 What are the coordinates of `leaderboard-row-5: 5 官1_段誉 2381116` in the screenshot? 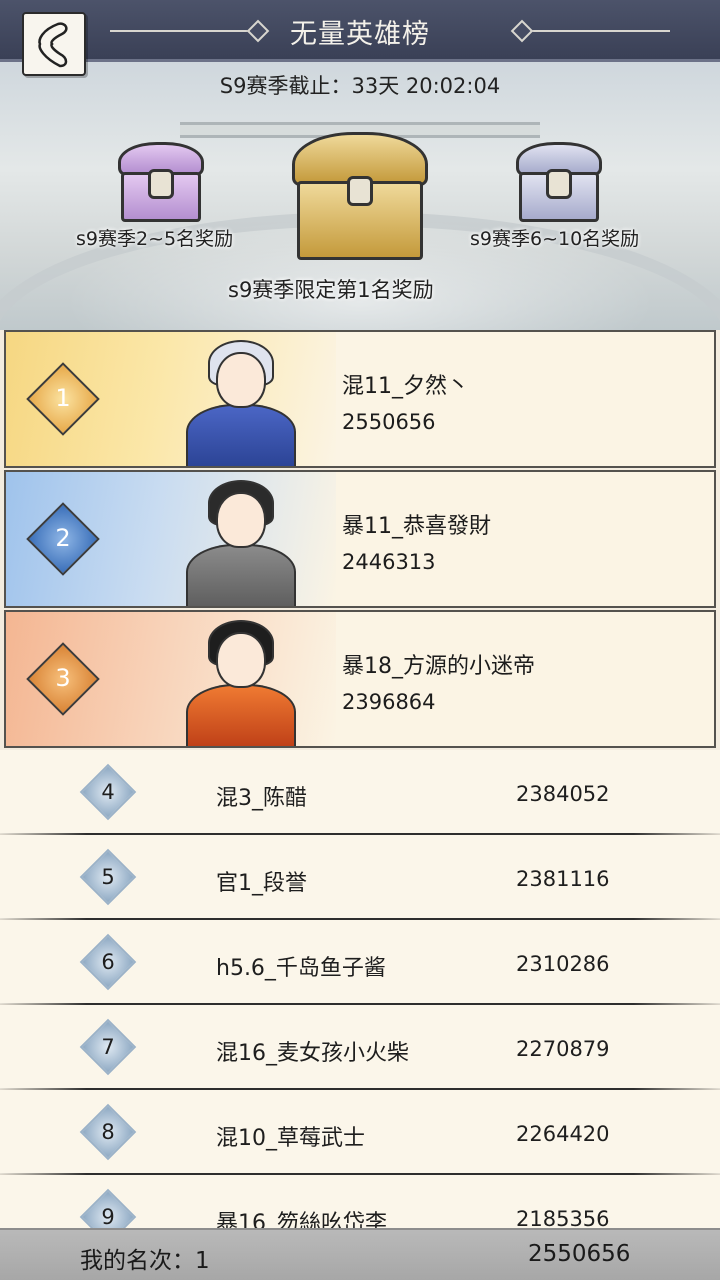 It's located at (360, 878).